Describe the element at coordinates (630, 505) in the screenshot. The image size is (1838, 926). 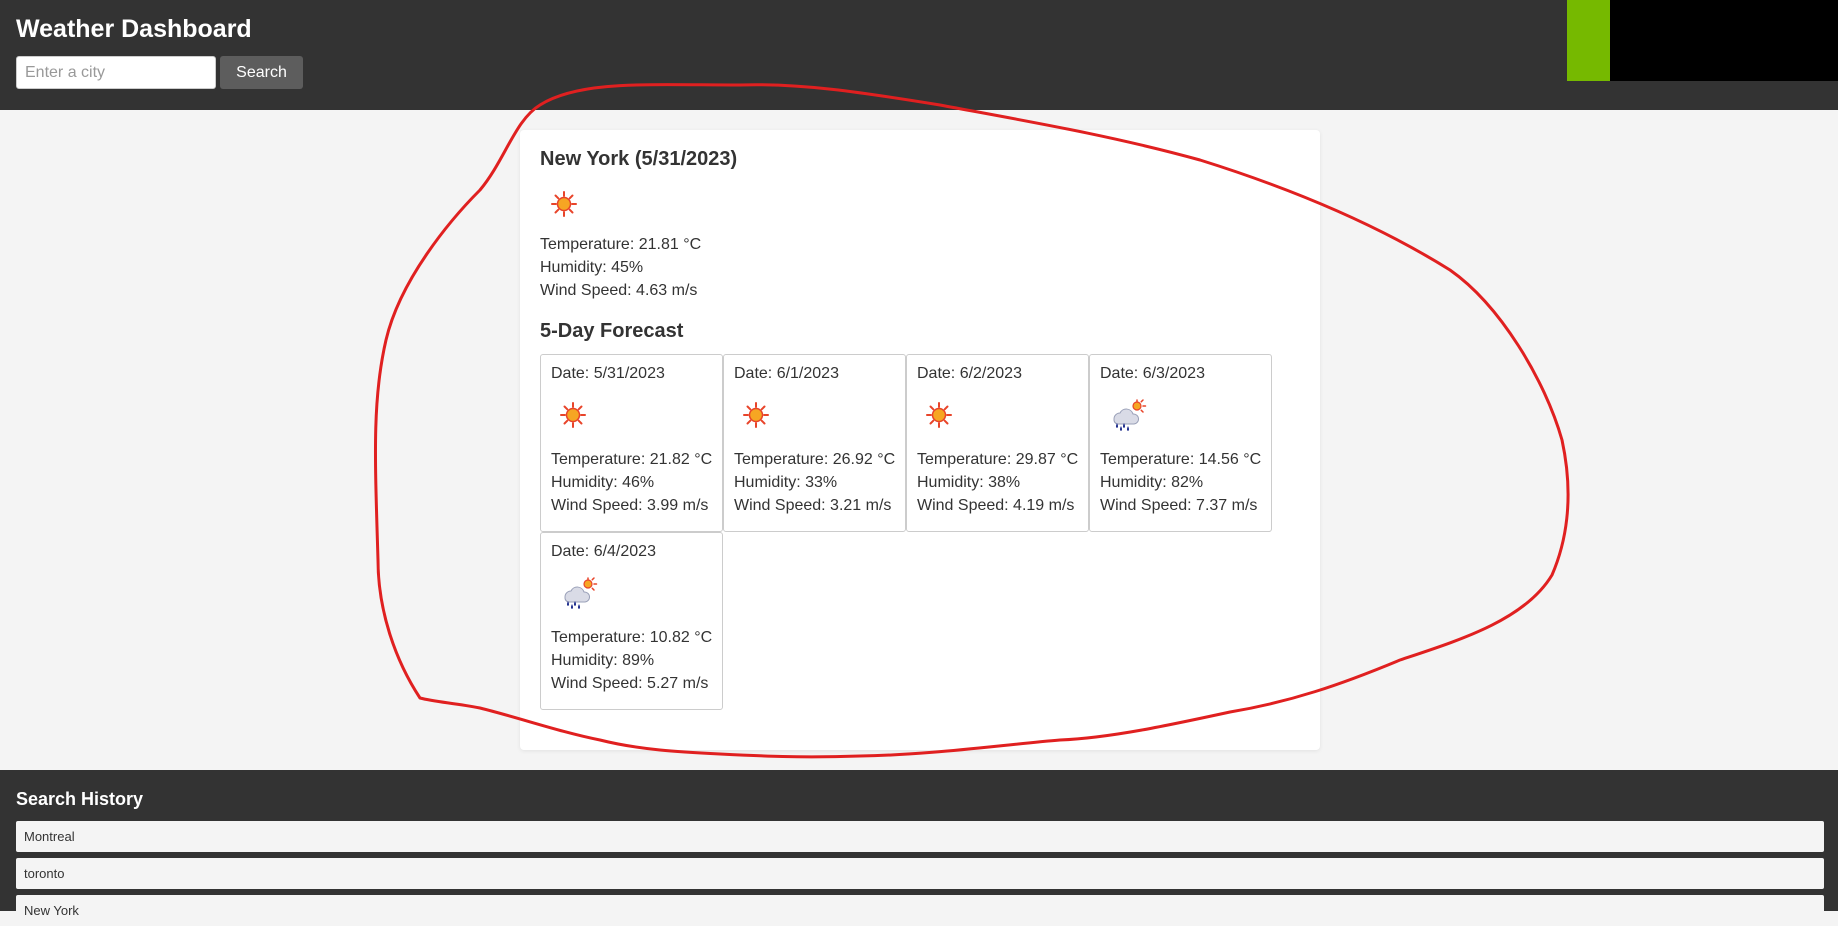
I see `forecast-wind-speed: Wind Speed: 3.99 m/s` at that location.